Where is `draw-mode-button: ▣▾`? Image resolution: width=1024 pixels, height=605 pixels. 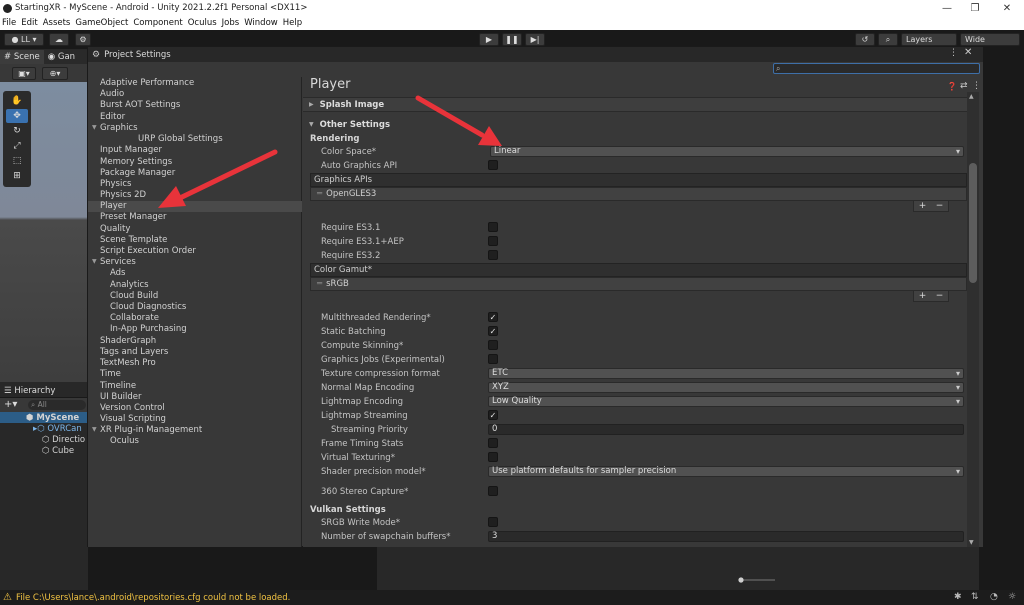
draw-mode-button: ▣▾ is located at coordinates (24, 73).